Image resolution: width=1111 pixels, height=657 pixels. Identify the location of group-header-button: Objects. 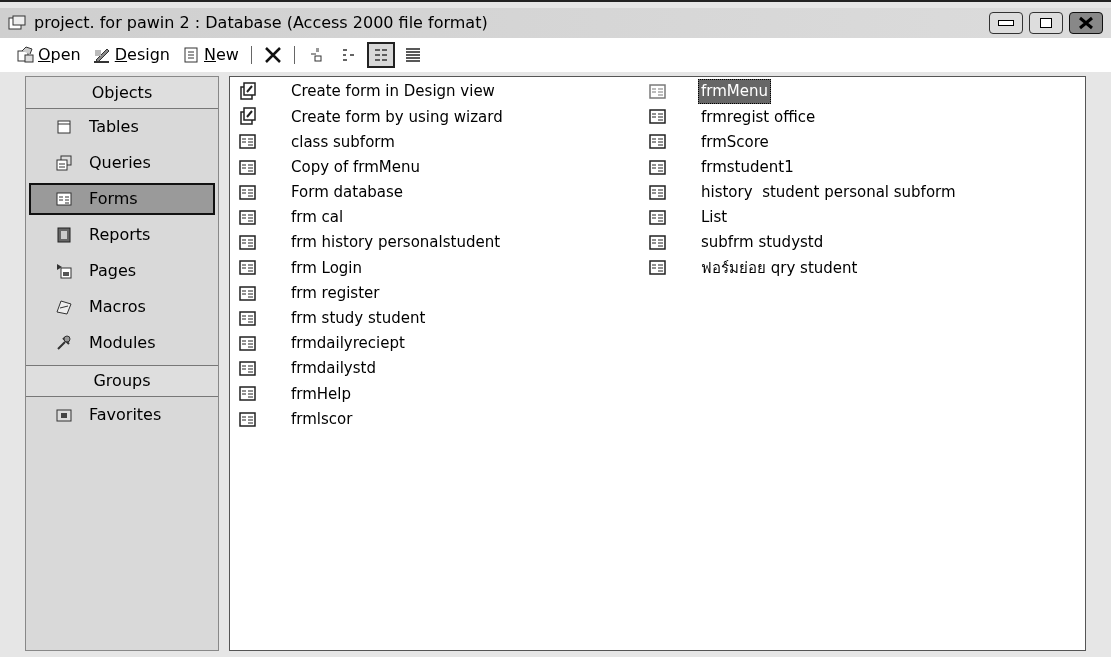
(122, 93).